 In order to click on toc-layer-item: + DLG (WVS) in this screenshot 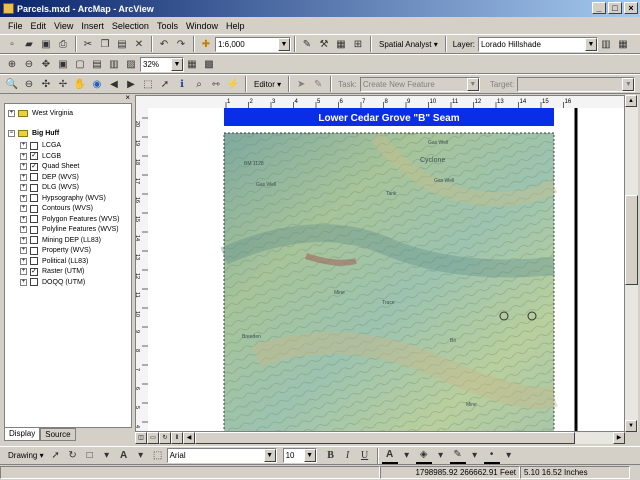, I will do `click(49, 187)`.